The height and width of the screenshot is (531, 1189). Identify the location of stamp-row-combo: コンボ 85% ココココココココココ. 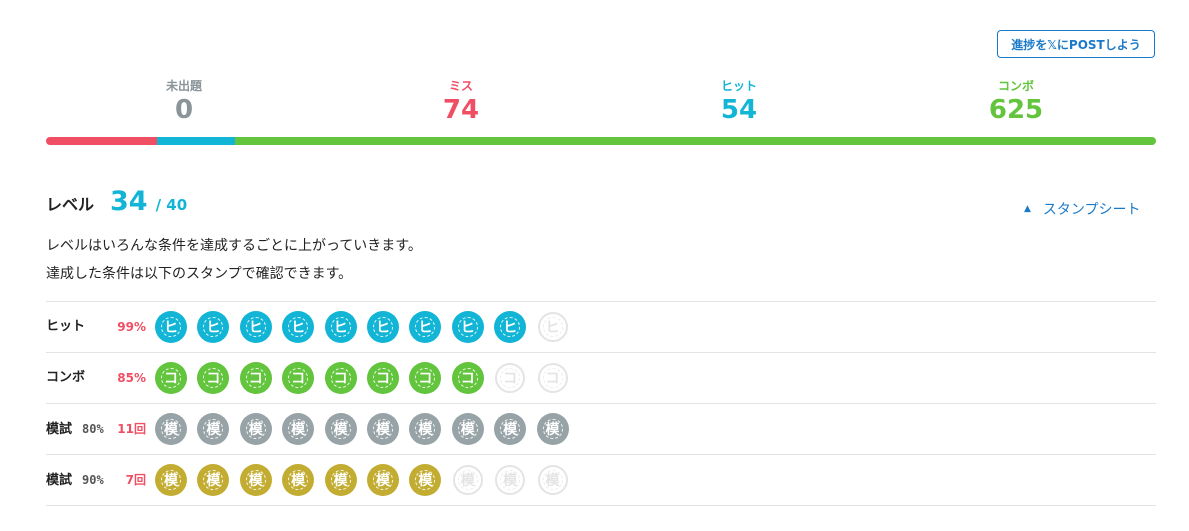
(601, 377).